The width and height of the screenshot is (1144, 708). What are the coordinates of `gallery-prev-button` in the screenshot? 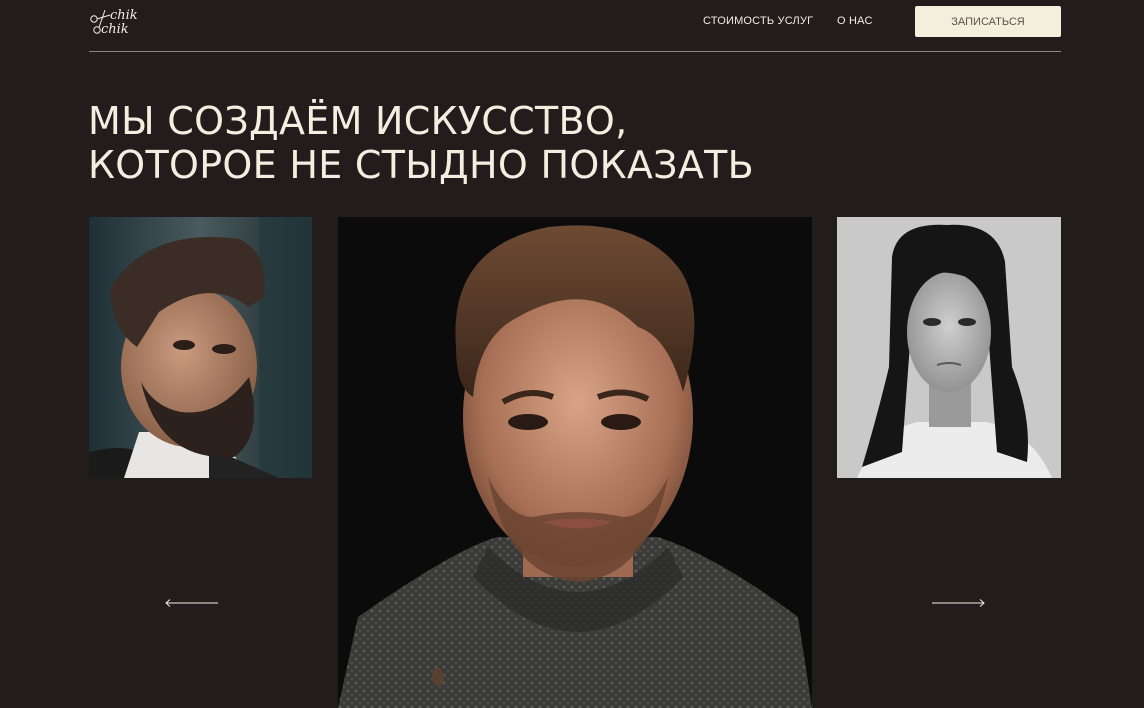 It's located at (192, 603).